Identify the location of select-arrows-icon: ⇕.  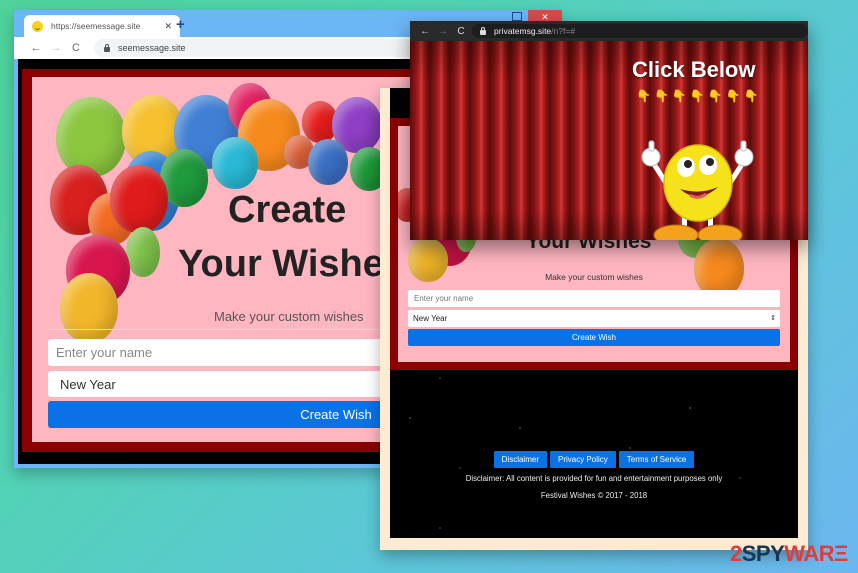
(773, 318).